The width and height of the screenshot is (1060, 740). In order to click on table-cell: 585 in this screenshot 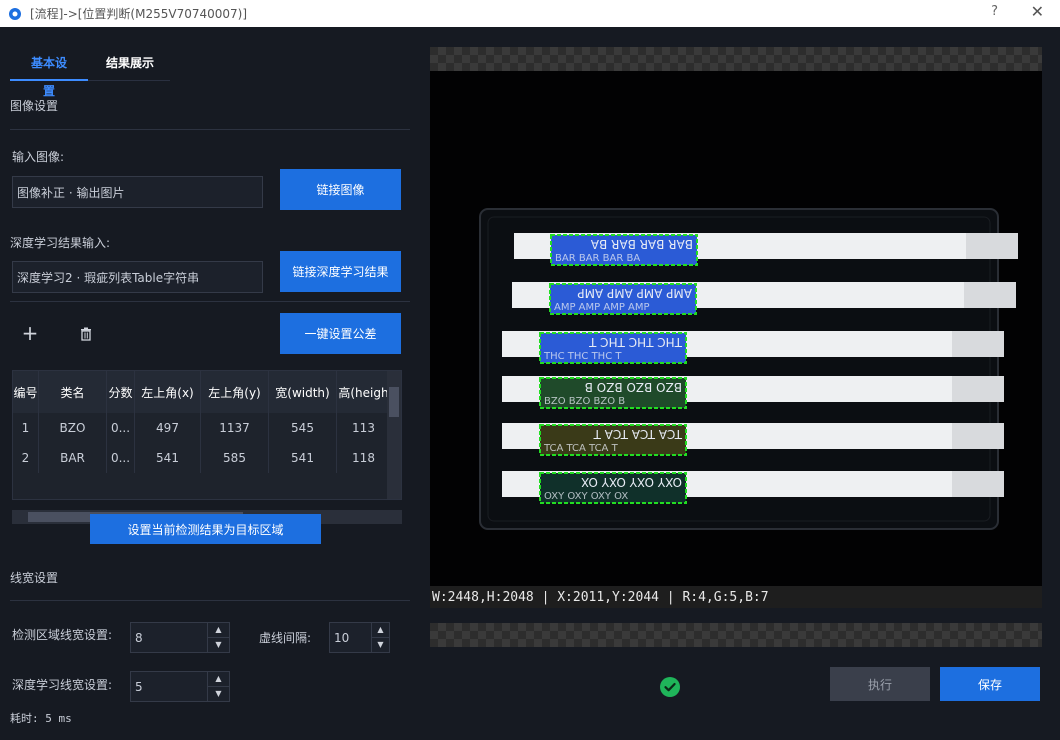, I will do `click(235, 458)`.